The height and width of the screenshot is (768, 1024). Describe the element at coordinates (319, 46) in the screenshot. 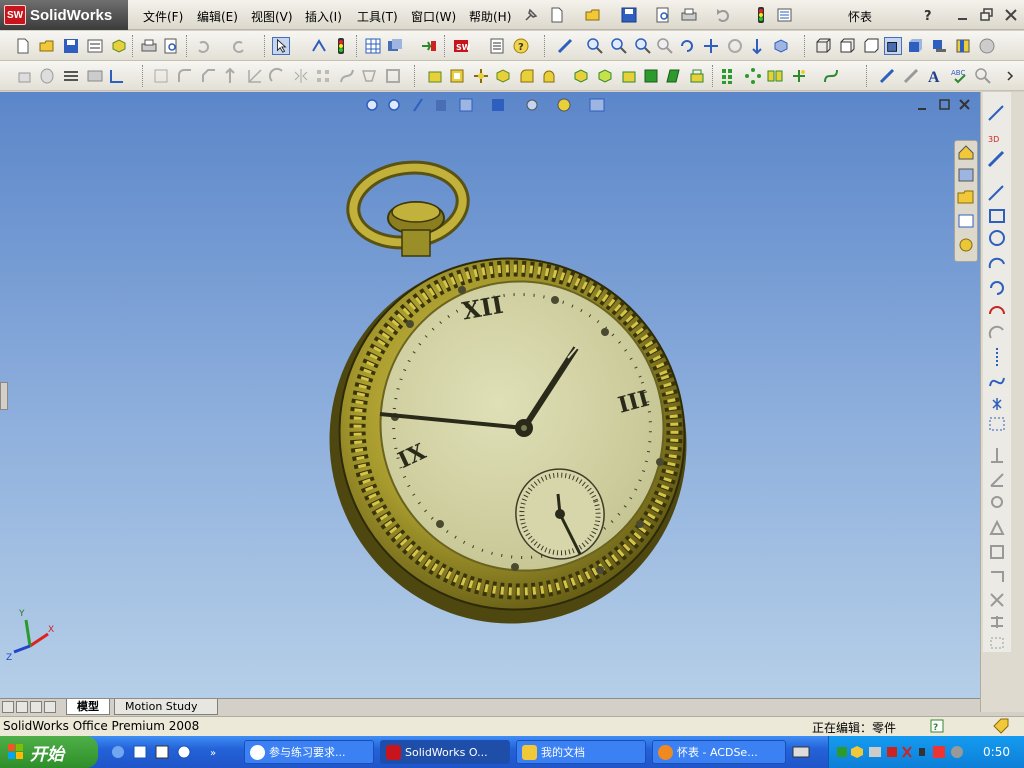

I see `rebuild-icon` at that location.